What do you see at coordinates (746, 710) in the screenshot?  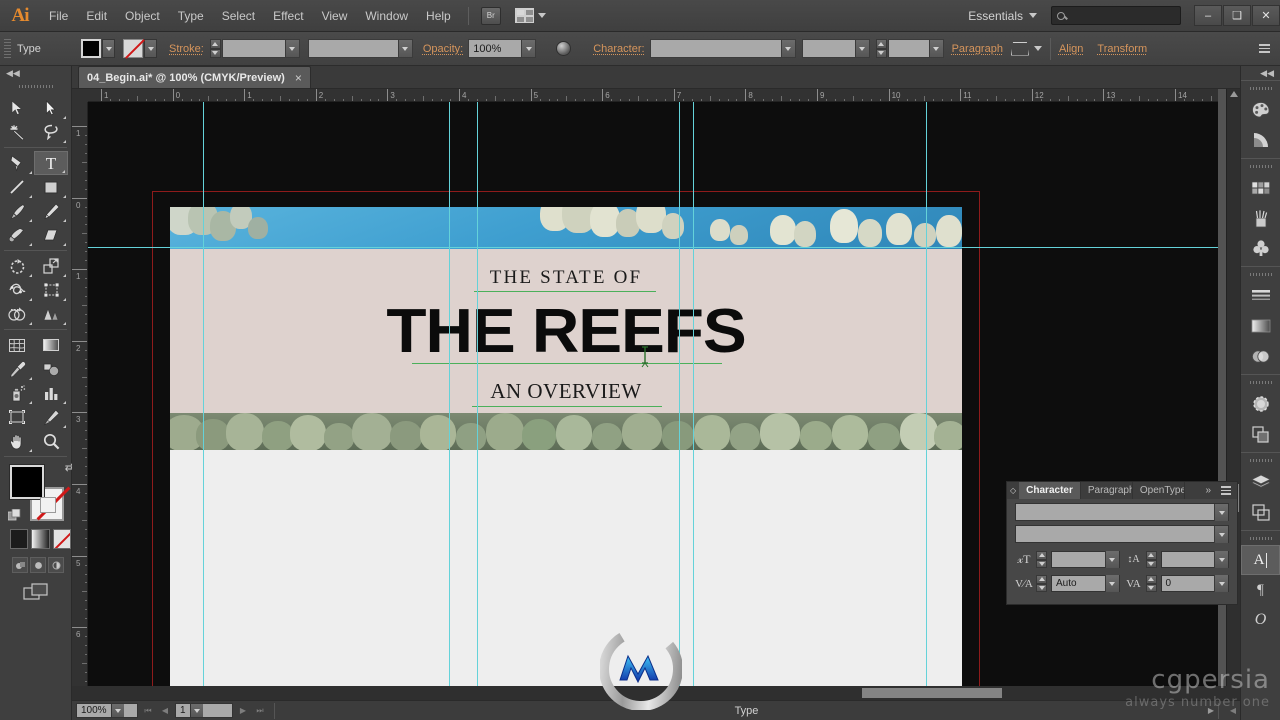 I see `status-display: Type ▶` at bounding box center [746, 710].